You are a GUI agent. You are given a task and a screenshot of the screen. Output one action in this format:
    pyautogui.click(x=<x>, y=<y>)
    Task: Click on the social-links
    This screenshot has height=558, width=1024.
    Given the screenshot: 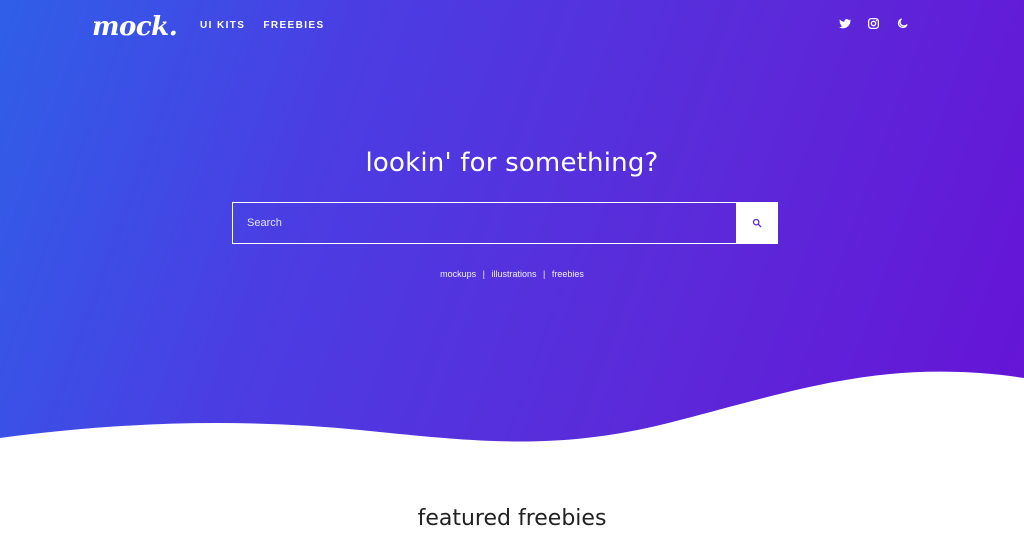 What is the action you would take?
    pyautogui.click(x=873, y=23)
    